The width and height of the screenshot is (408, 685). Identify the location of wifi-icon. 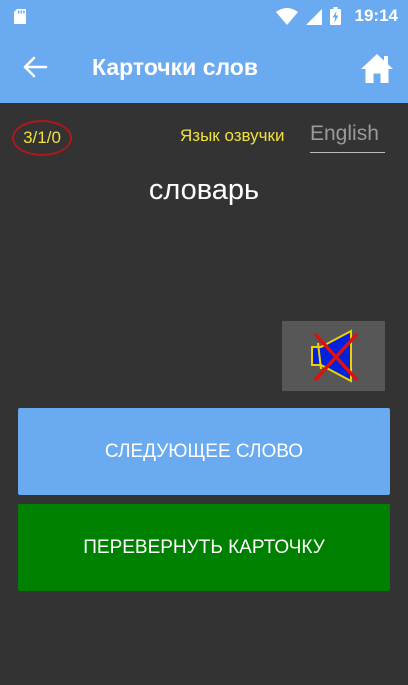
(286, 16).